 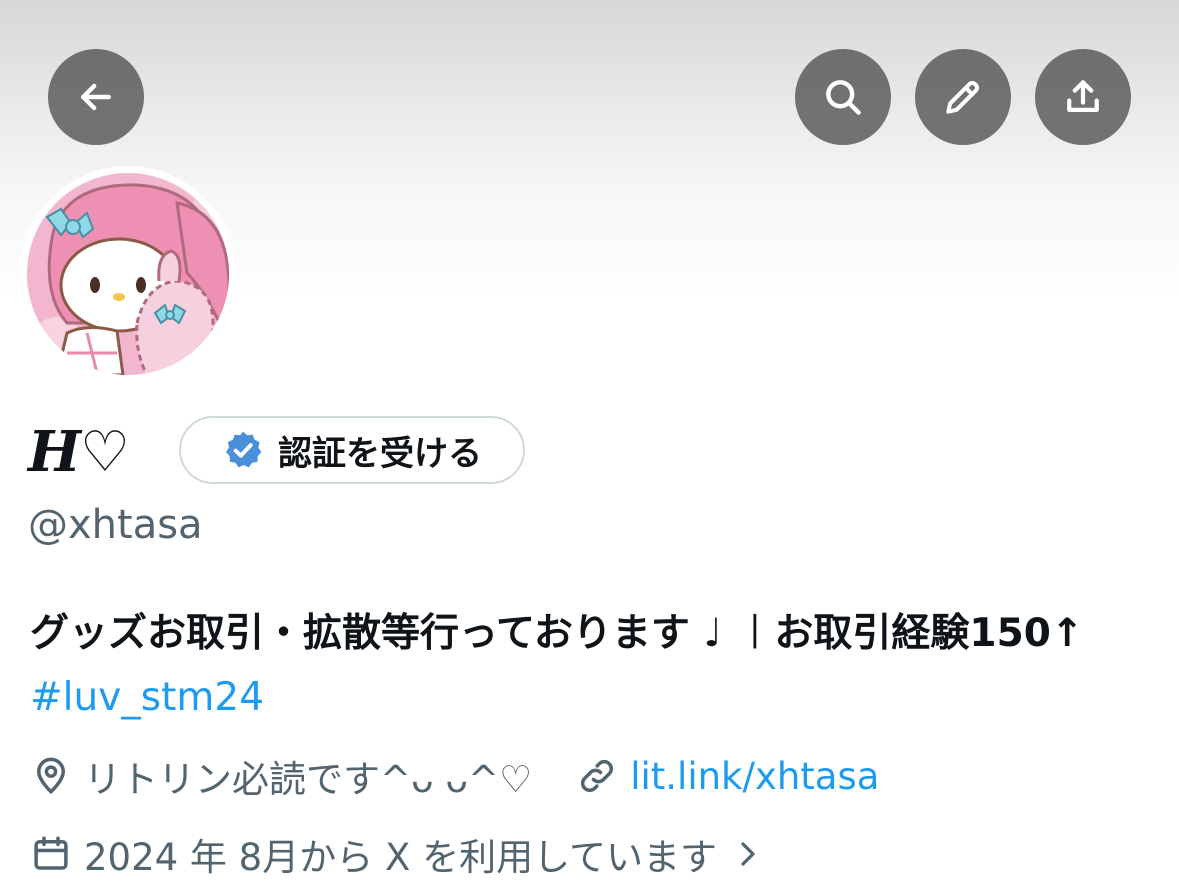 I want to click on arrow-left-icon, so click(x=96, y=97).